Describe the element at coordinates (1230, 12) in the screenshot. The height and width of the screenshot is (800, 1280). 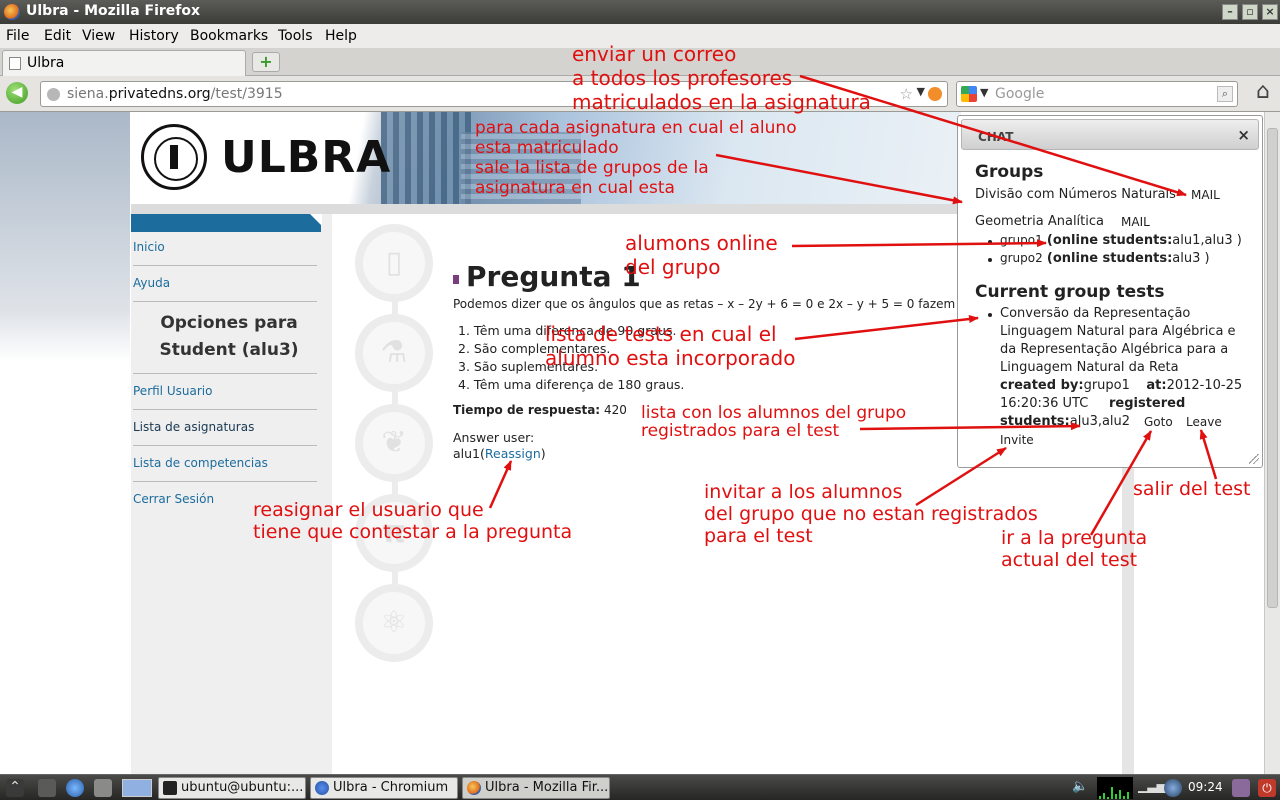
I see `minimize-button: –` at that location.